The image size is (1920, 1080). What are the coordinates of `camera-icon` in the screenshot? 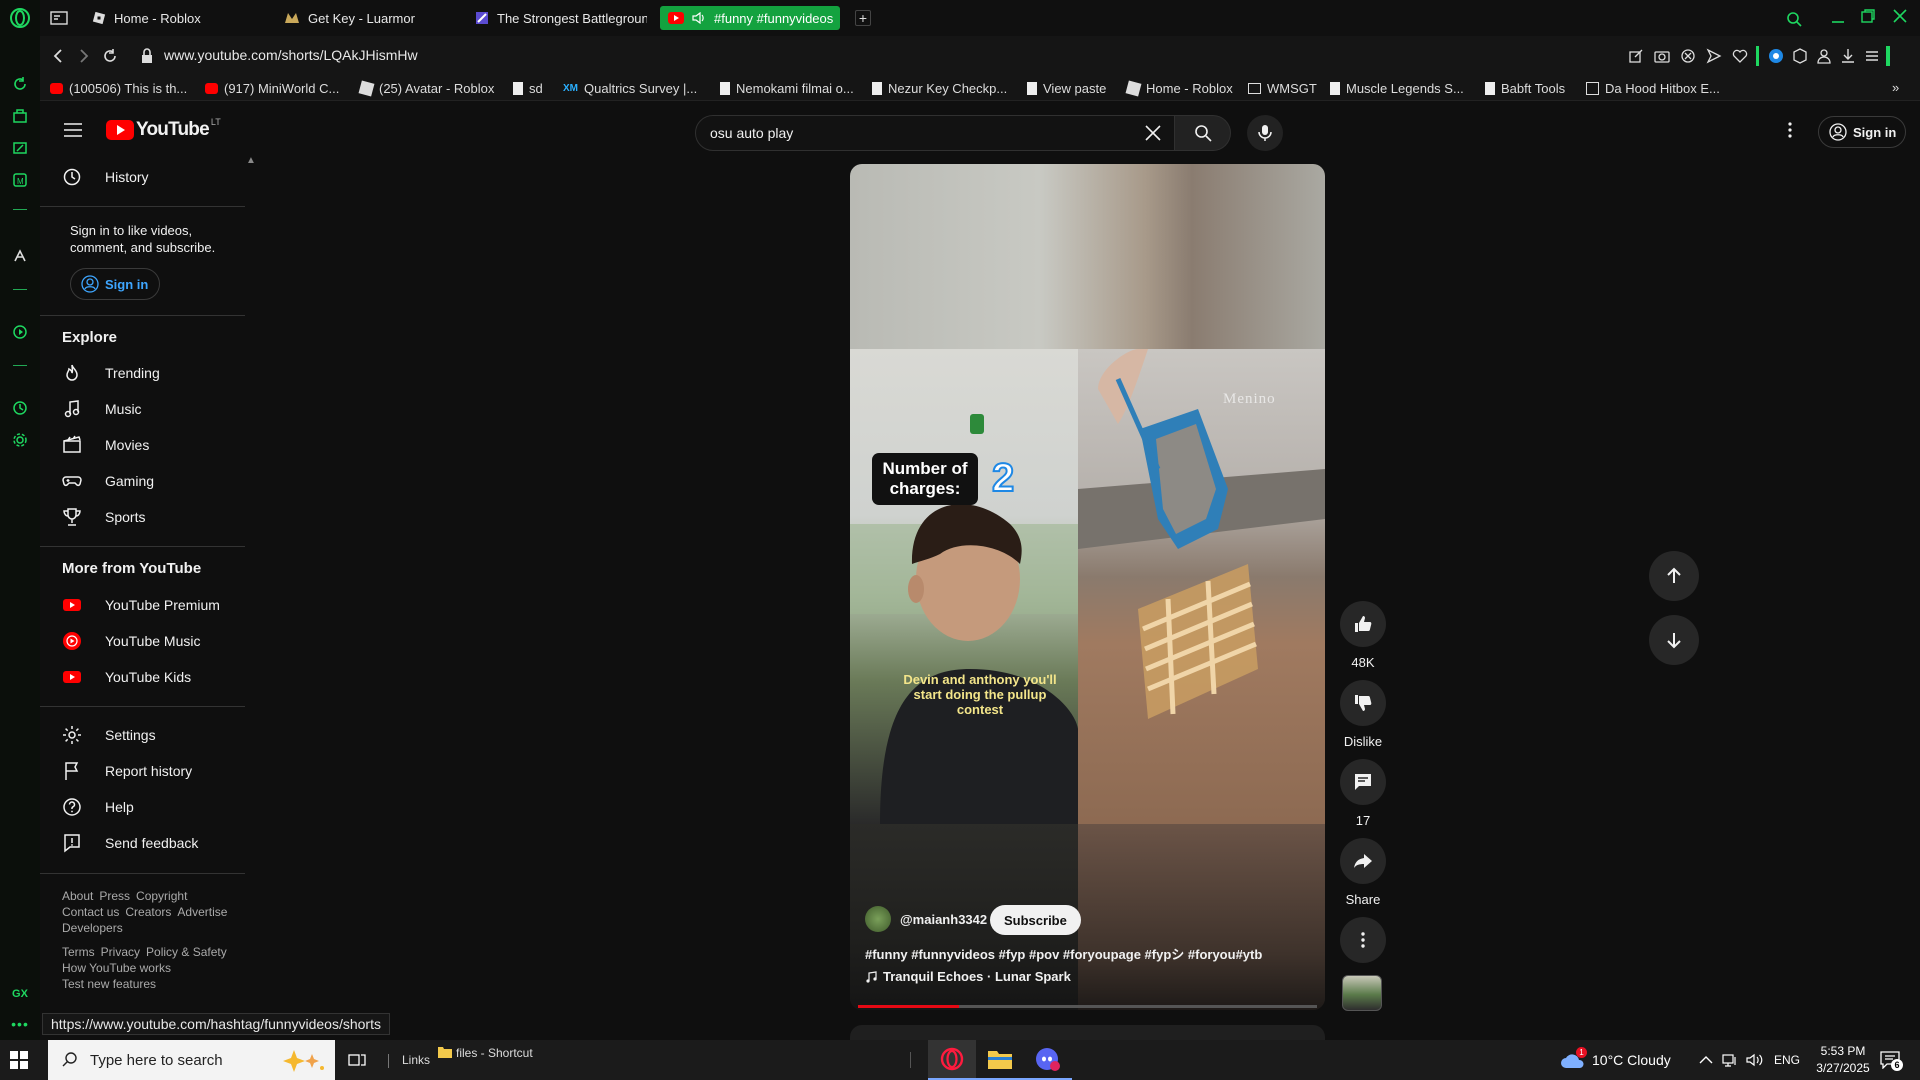 It's located at (1662, 56).